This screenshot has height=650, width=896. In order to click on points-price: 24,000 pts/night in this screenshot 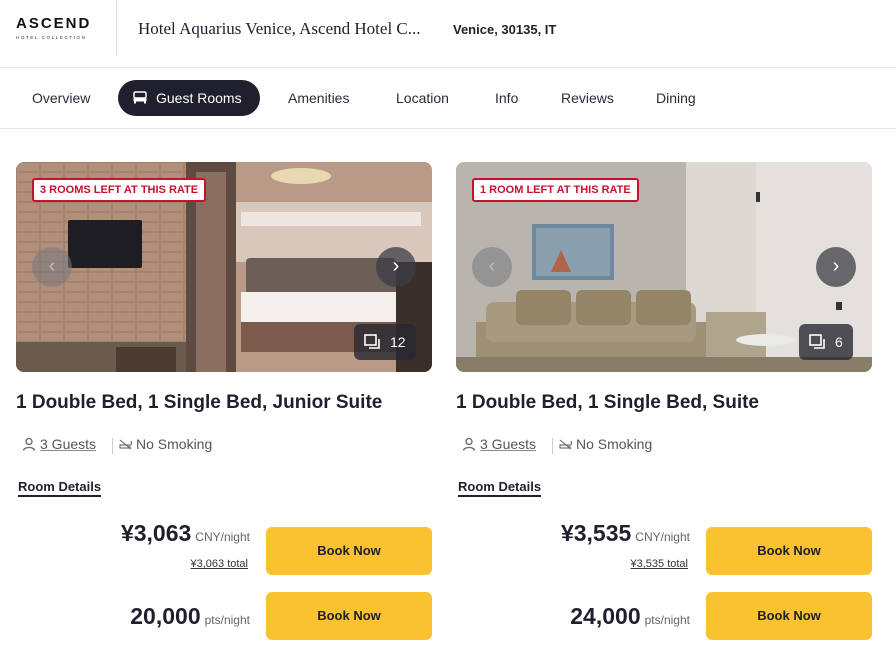, I will do `click(630, 616)`.